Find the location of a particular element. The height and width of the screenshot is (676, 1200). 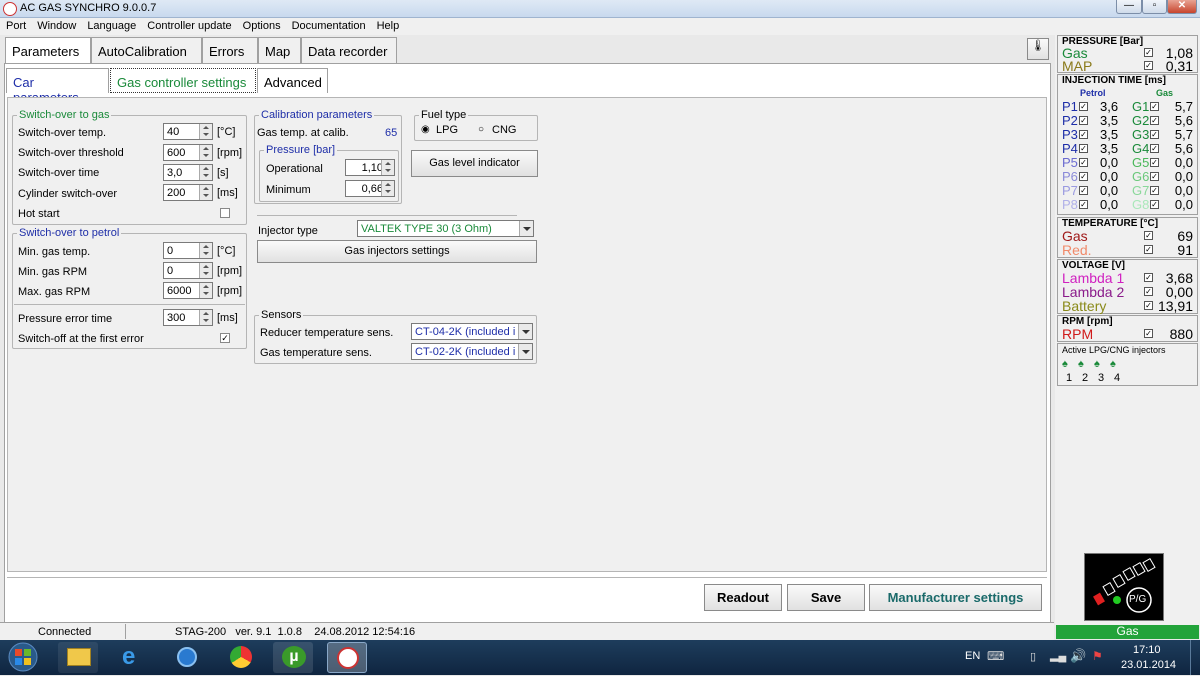

map-value: 0,31 is located at coordinates (1179, 66).